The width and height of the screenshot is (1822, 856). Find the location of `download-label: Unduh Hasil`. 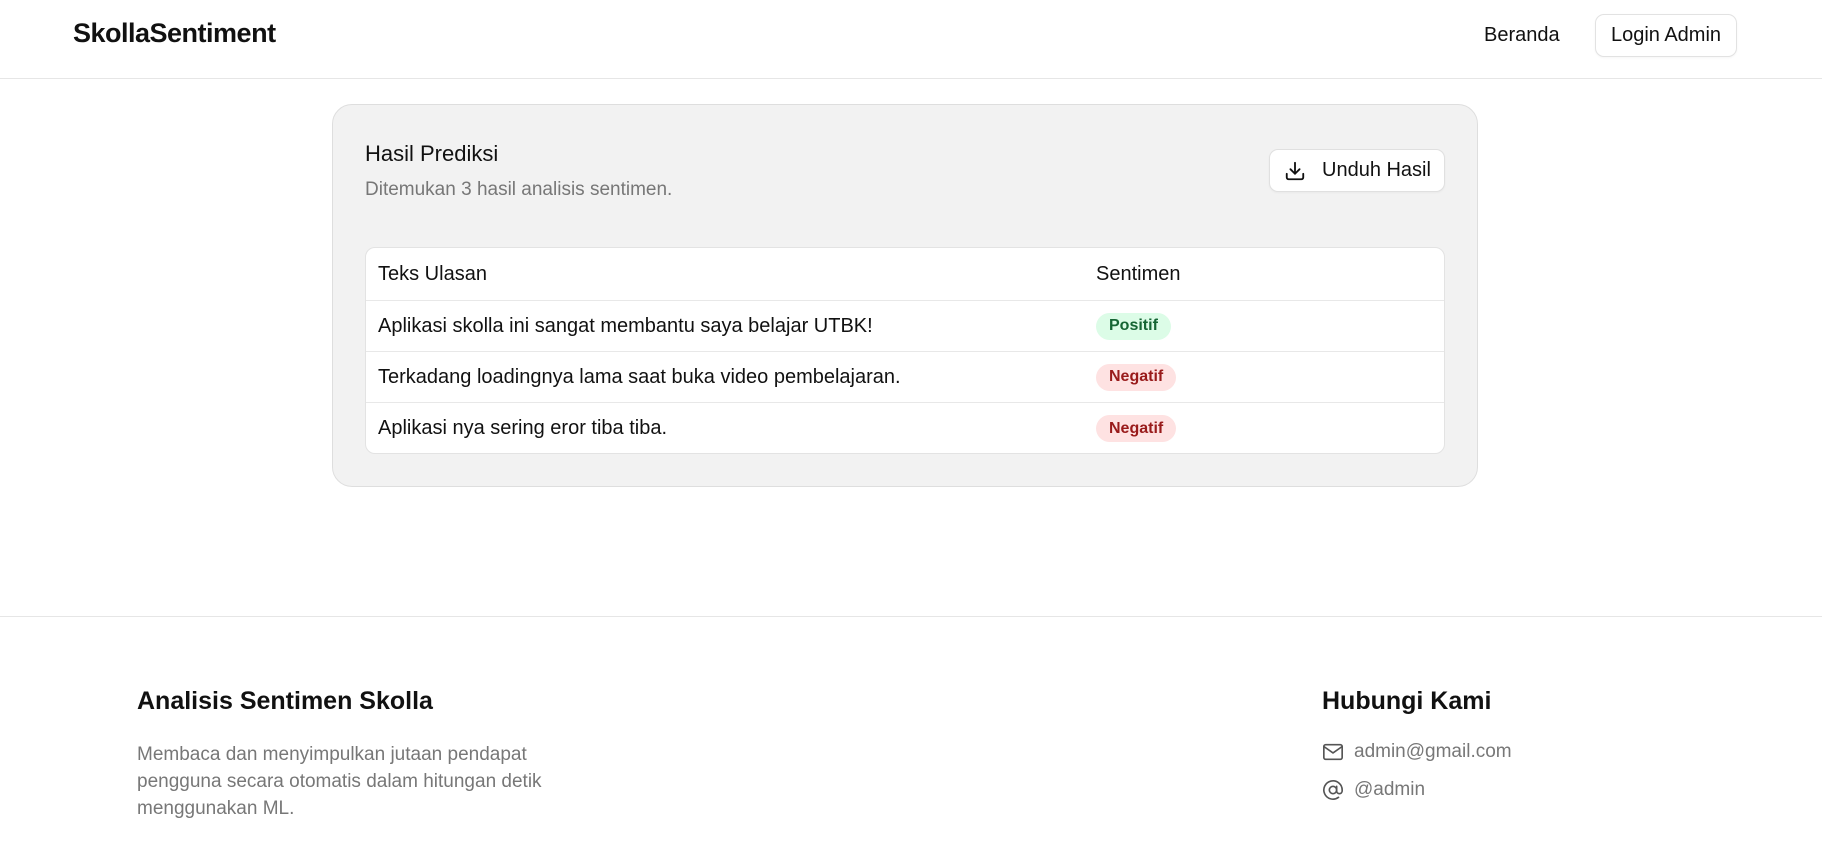

download-label: Unduh Hasil is located at coordinates (1376, 170).